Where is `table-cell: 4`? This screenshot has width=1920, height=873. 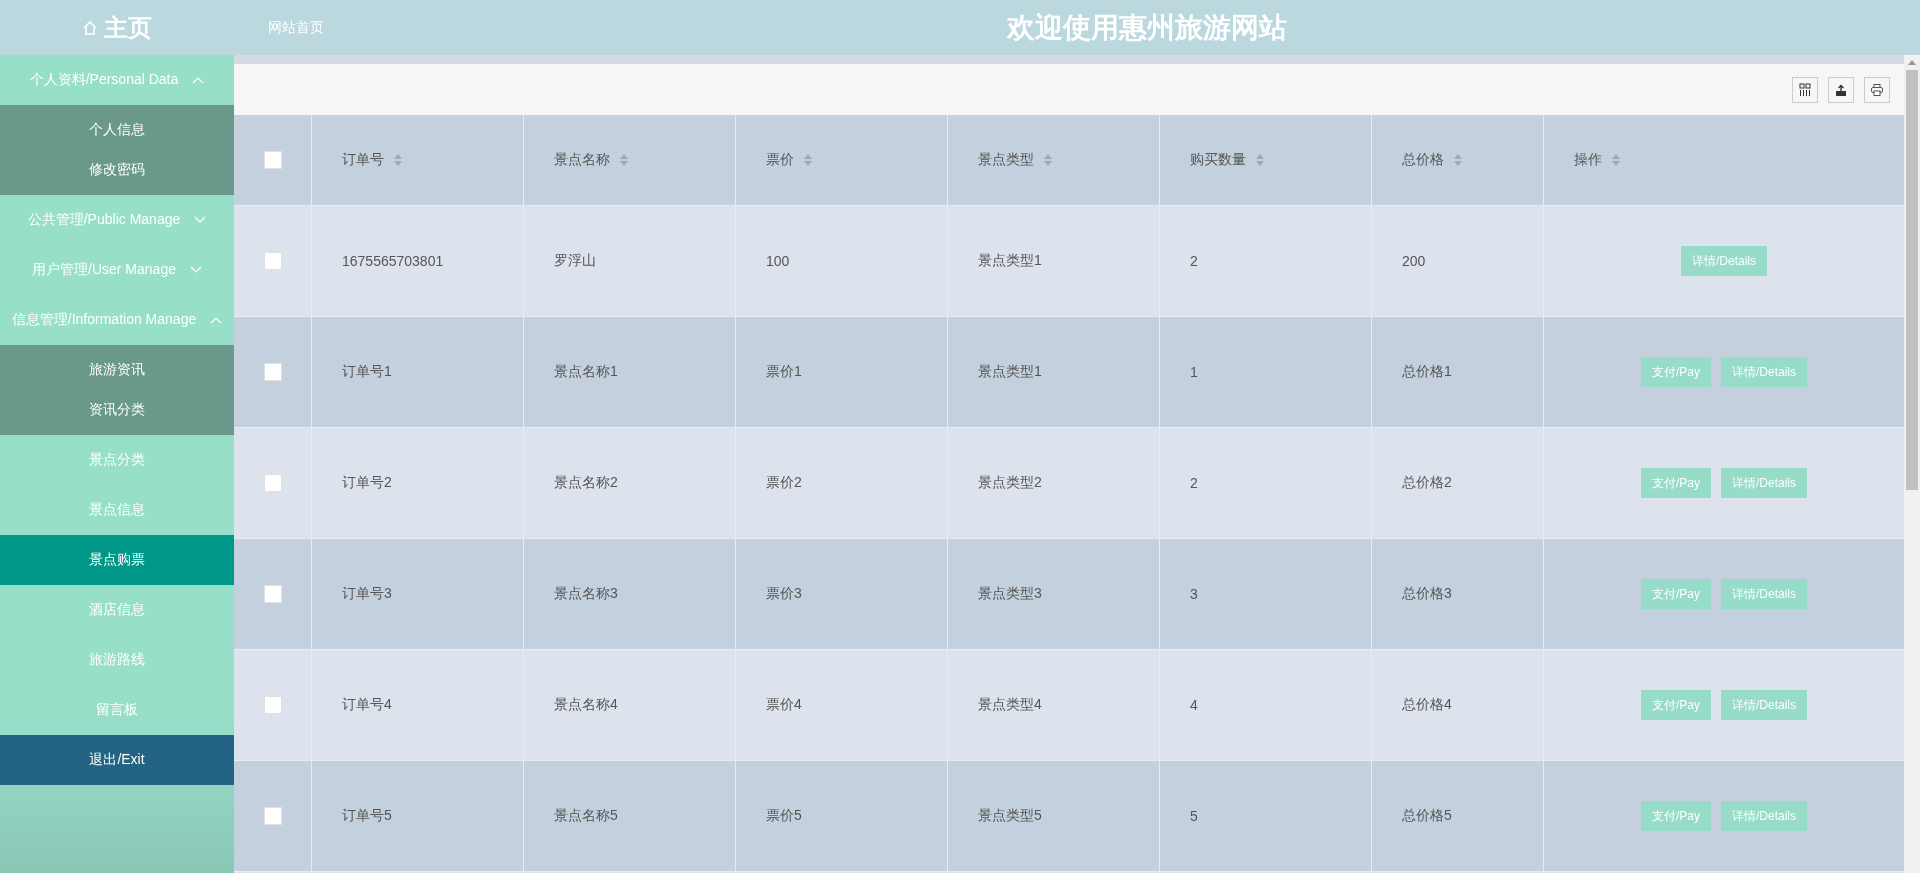 table-cell: 4 is located at coordinates (1194, 705).